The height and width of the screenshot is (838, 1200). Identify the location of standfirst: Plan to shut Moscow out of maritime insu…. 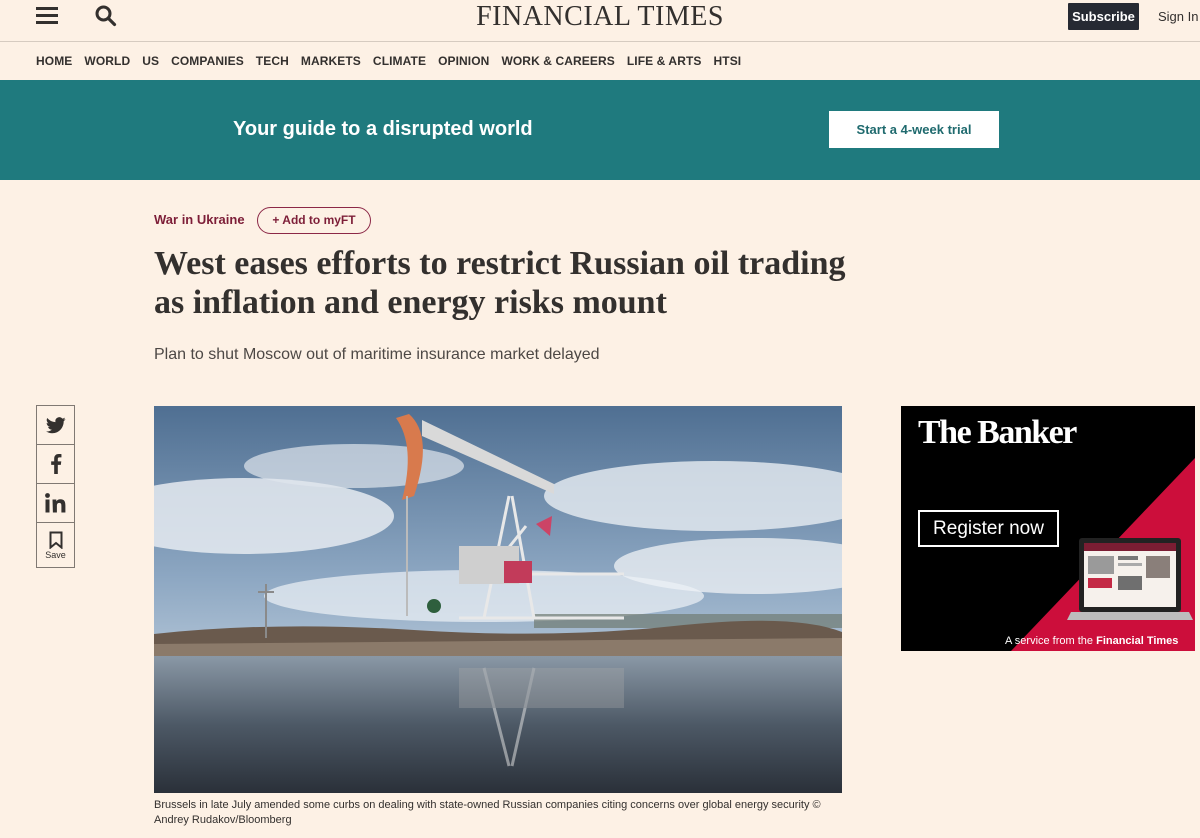
(377, 354).